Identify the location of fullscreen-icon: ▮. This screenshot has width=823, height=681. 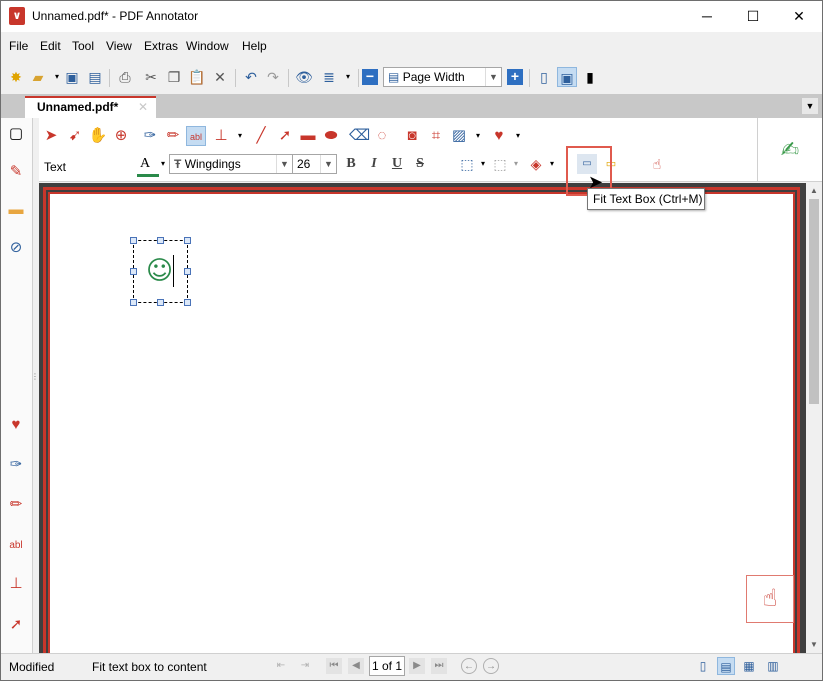
(590, 77).